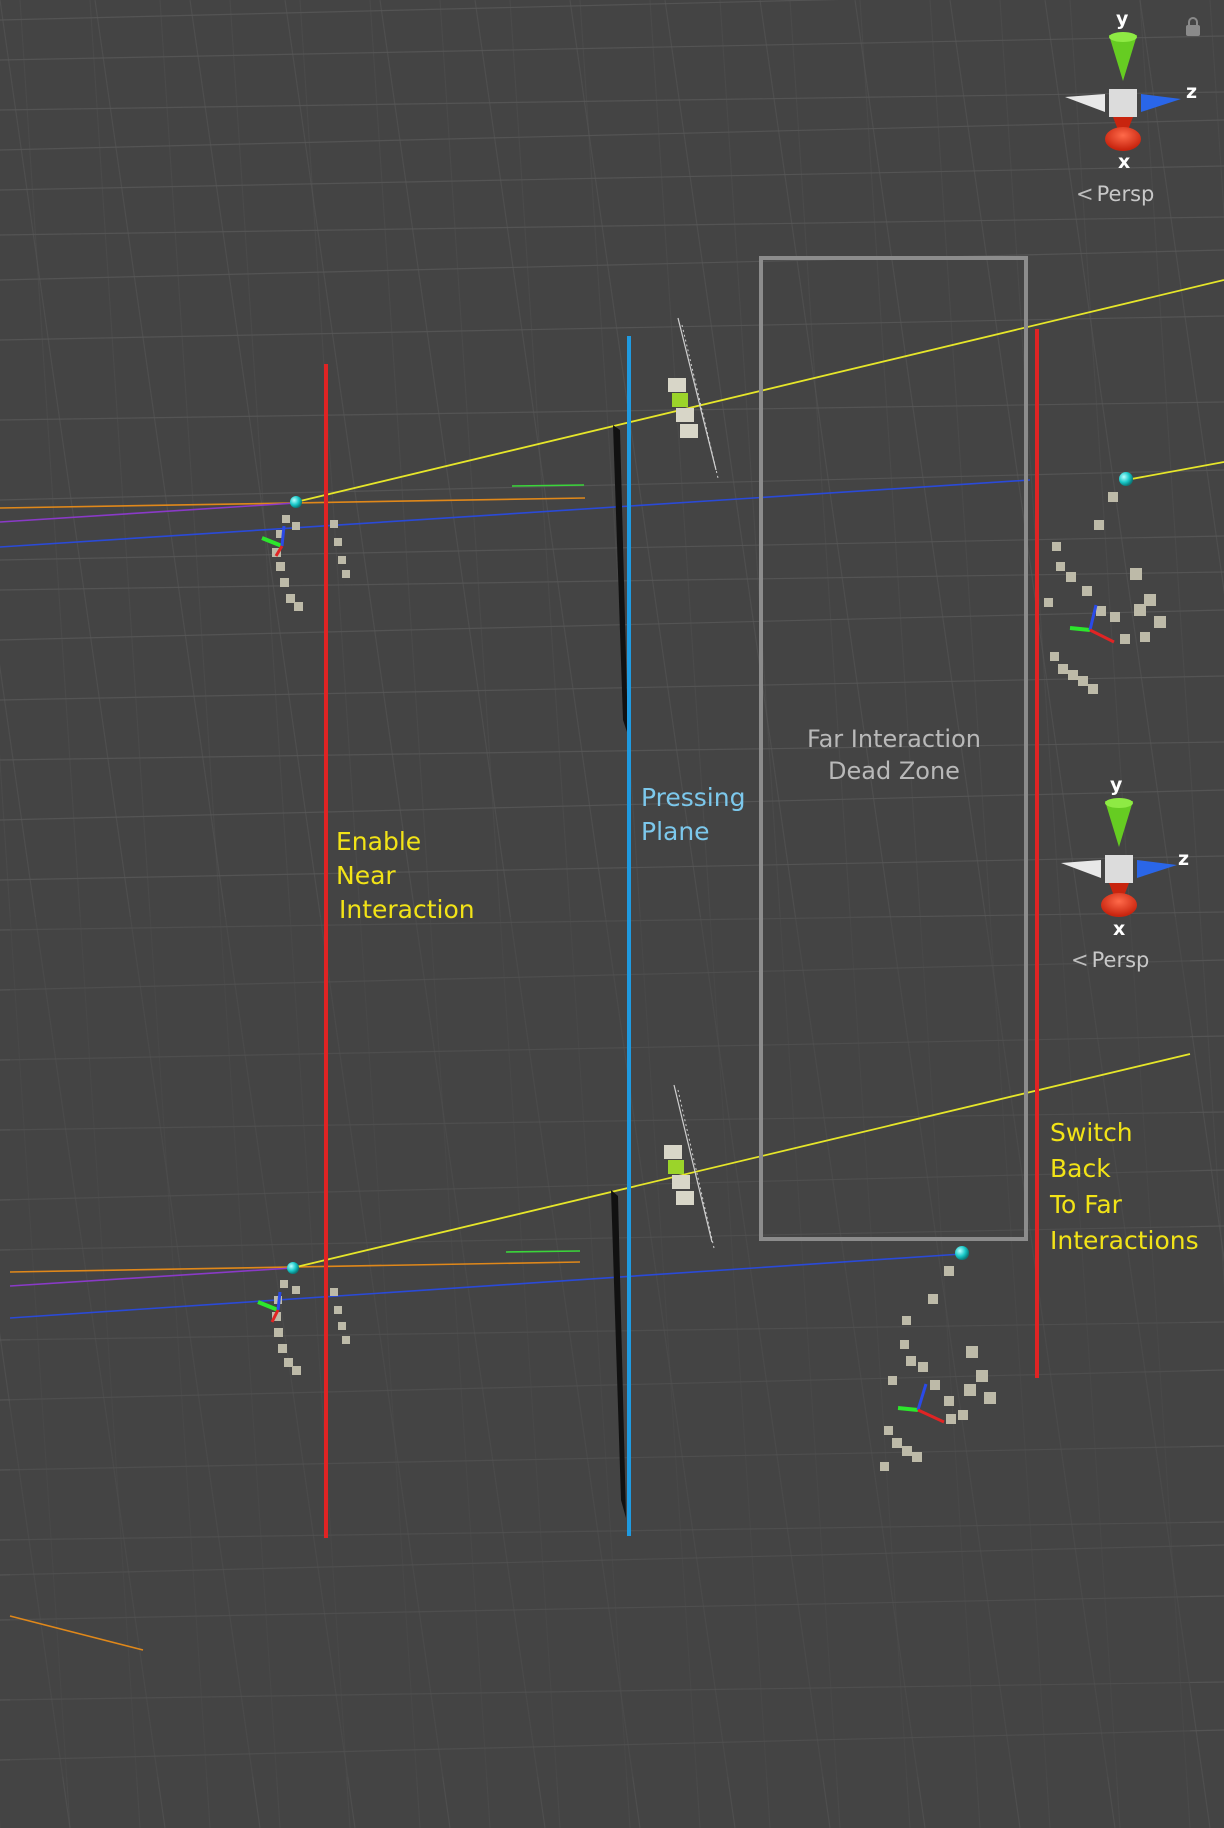  Describe the element at coordinates (515, 513) in the screenshot. I see `hand-ray-blue` at that location.